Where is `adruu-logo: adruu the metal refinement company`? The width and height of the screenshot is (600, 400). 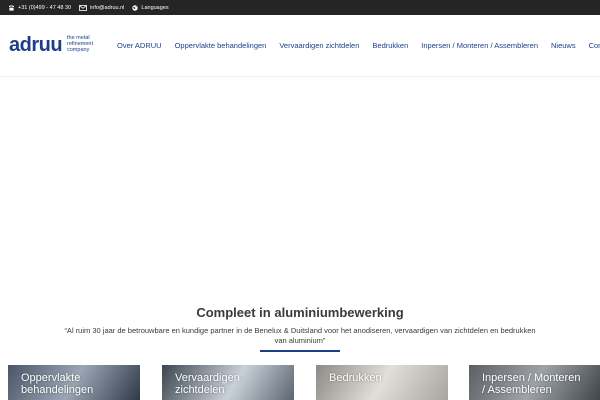
adruu-logo: adruu the metal refinement company is located at coordinates (59, 48).